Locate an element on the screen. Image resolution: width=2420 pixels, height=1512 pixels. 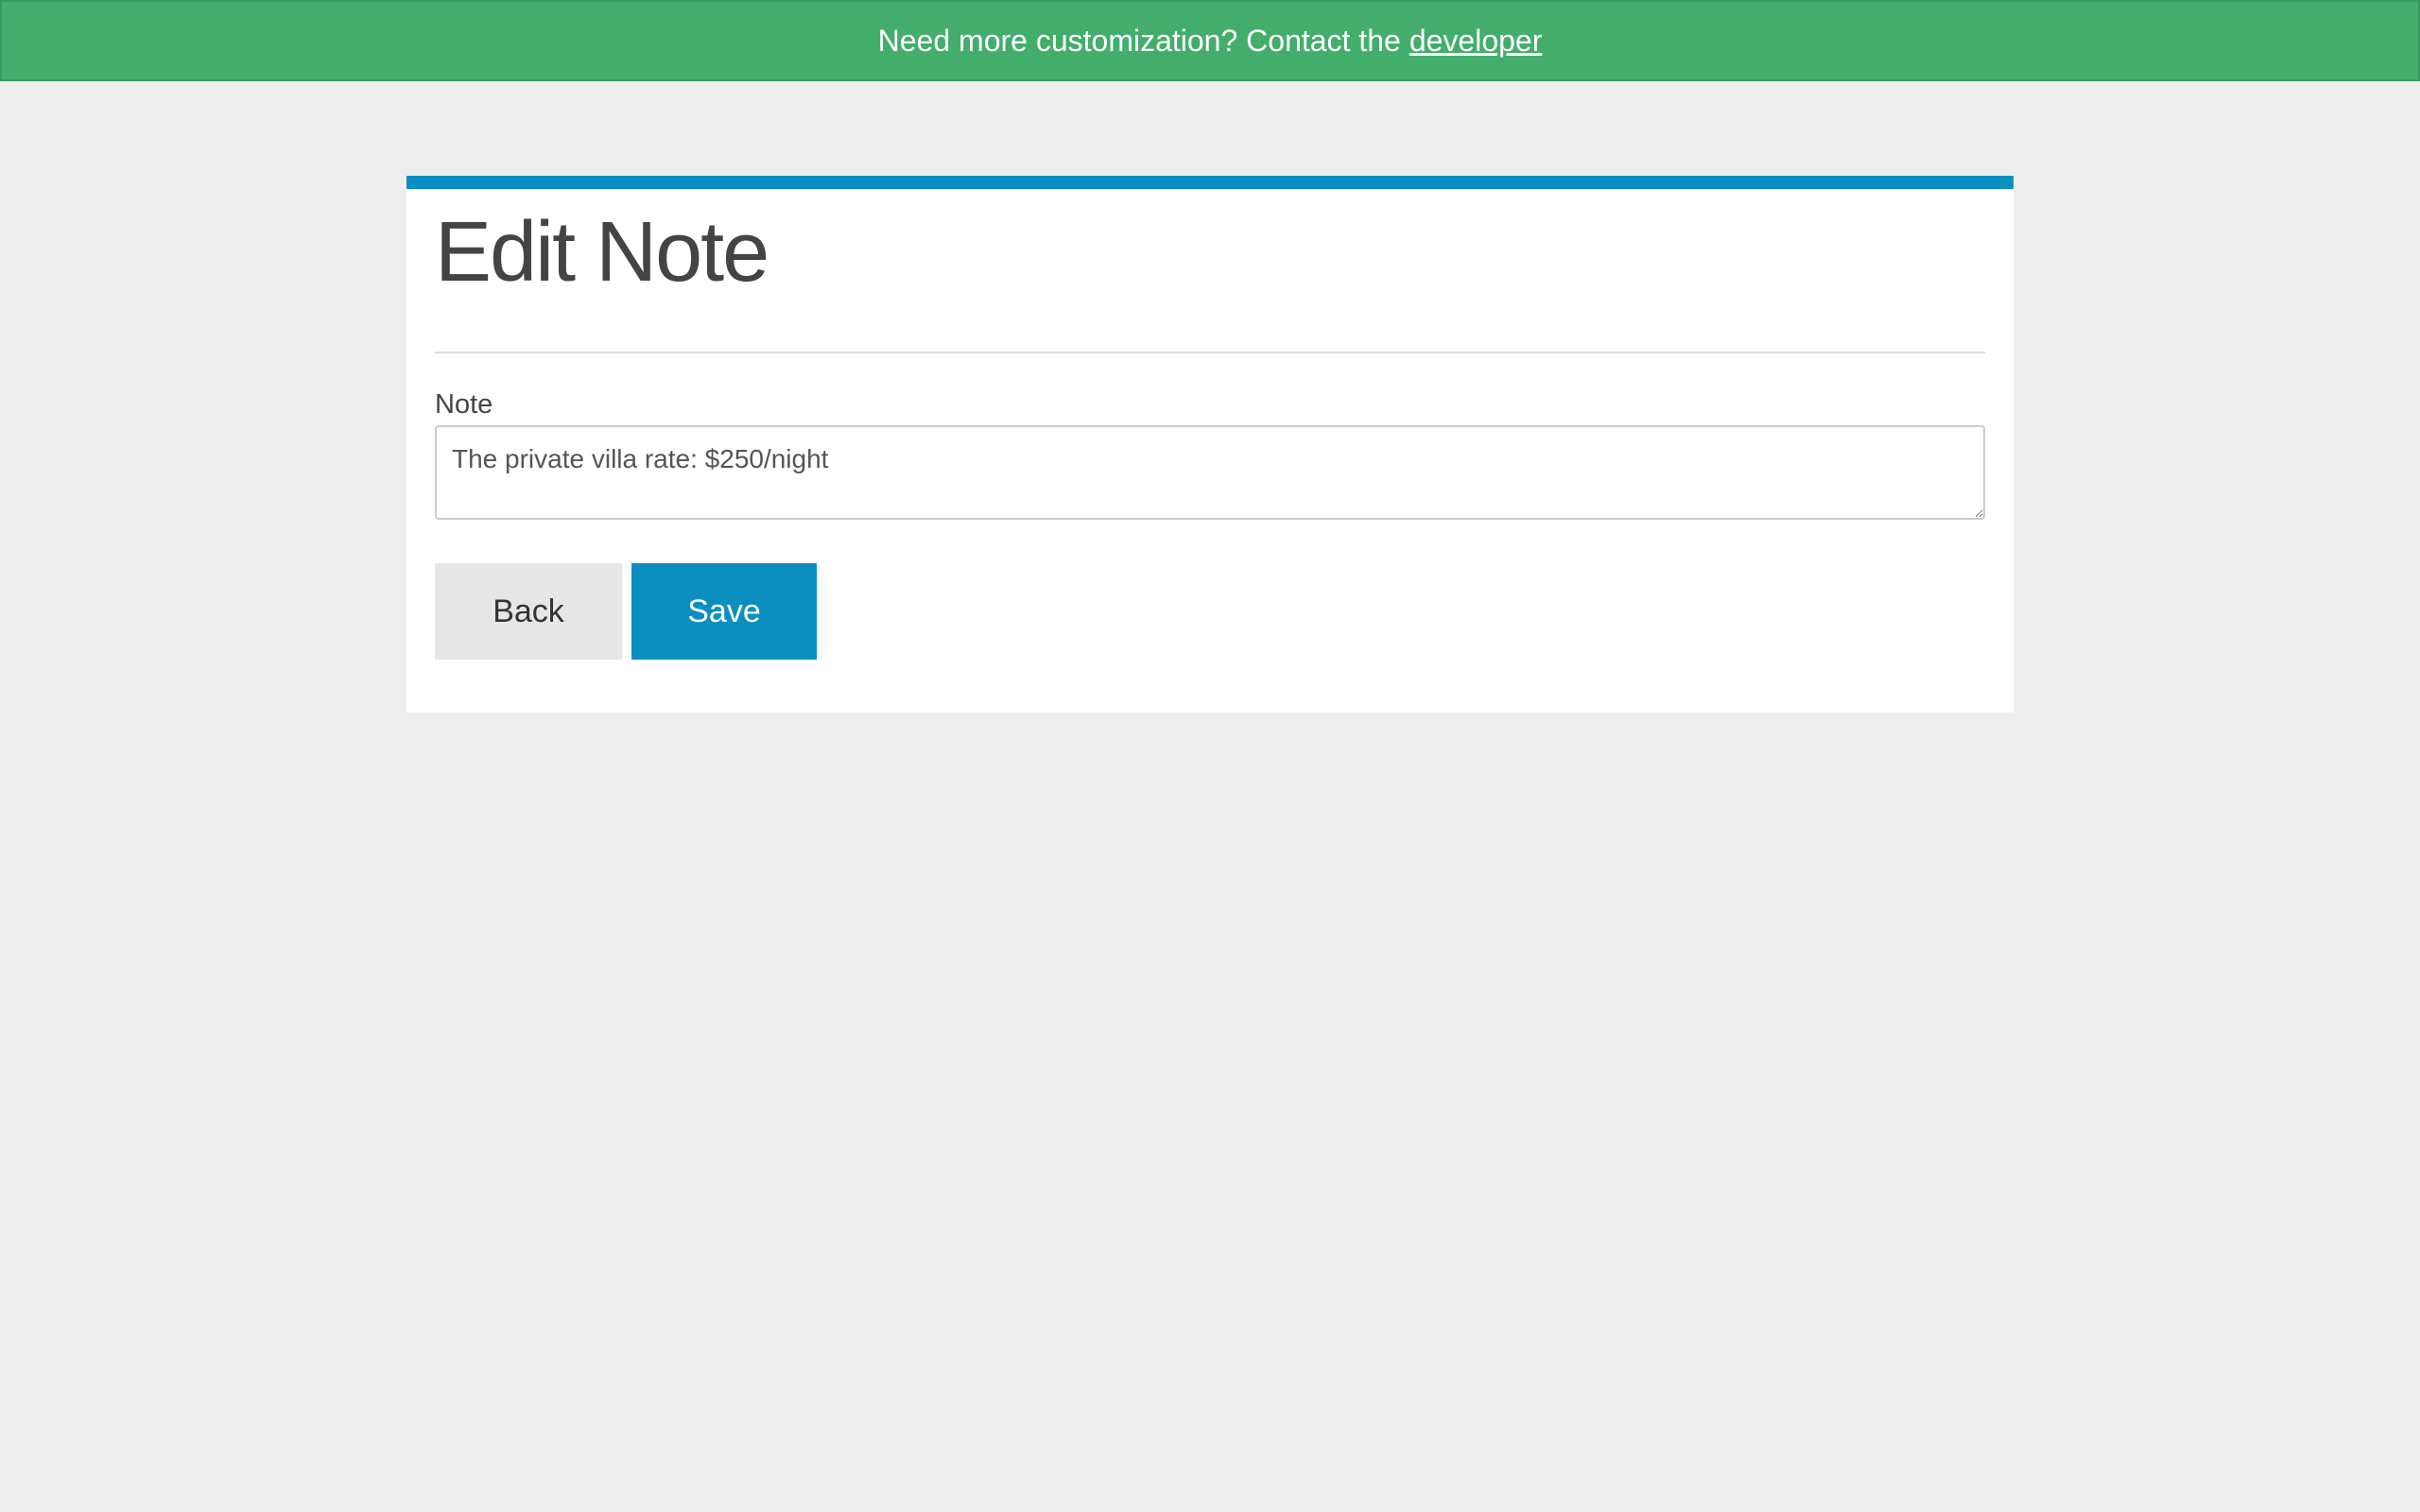
save-button: Save is located at coordinates (724, 611).